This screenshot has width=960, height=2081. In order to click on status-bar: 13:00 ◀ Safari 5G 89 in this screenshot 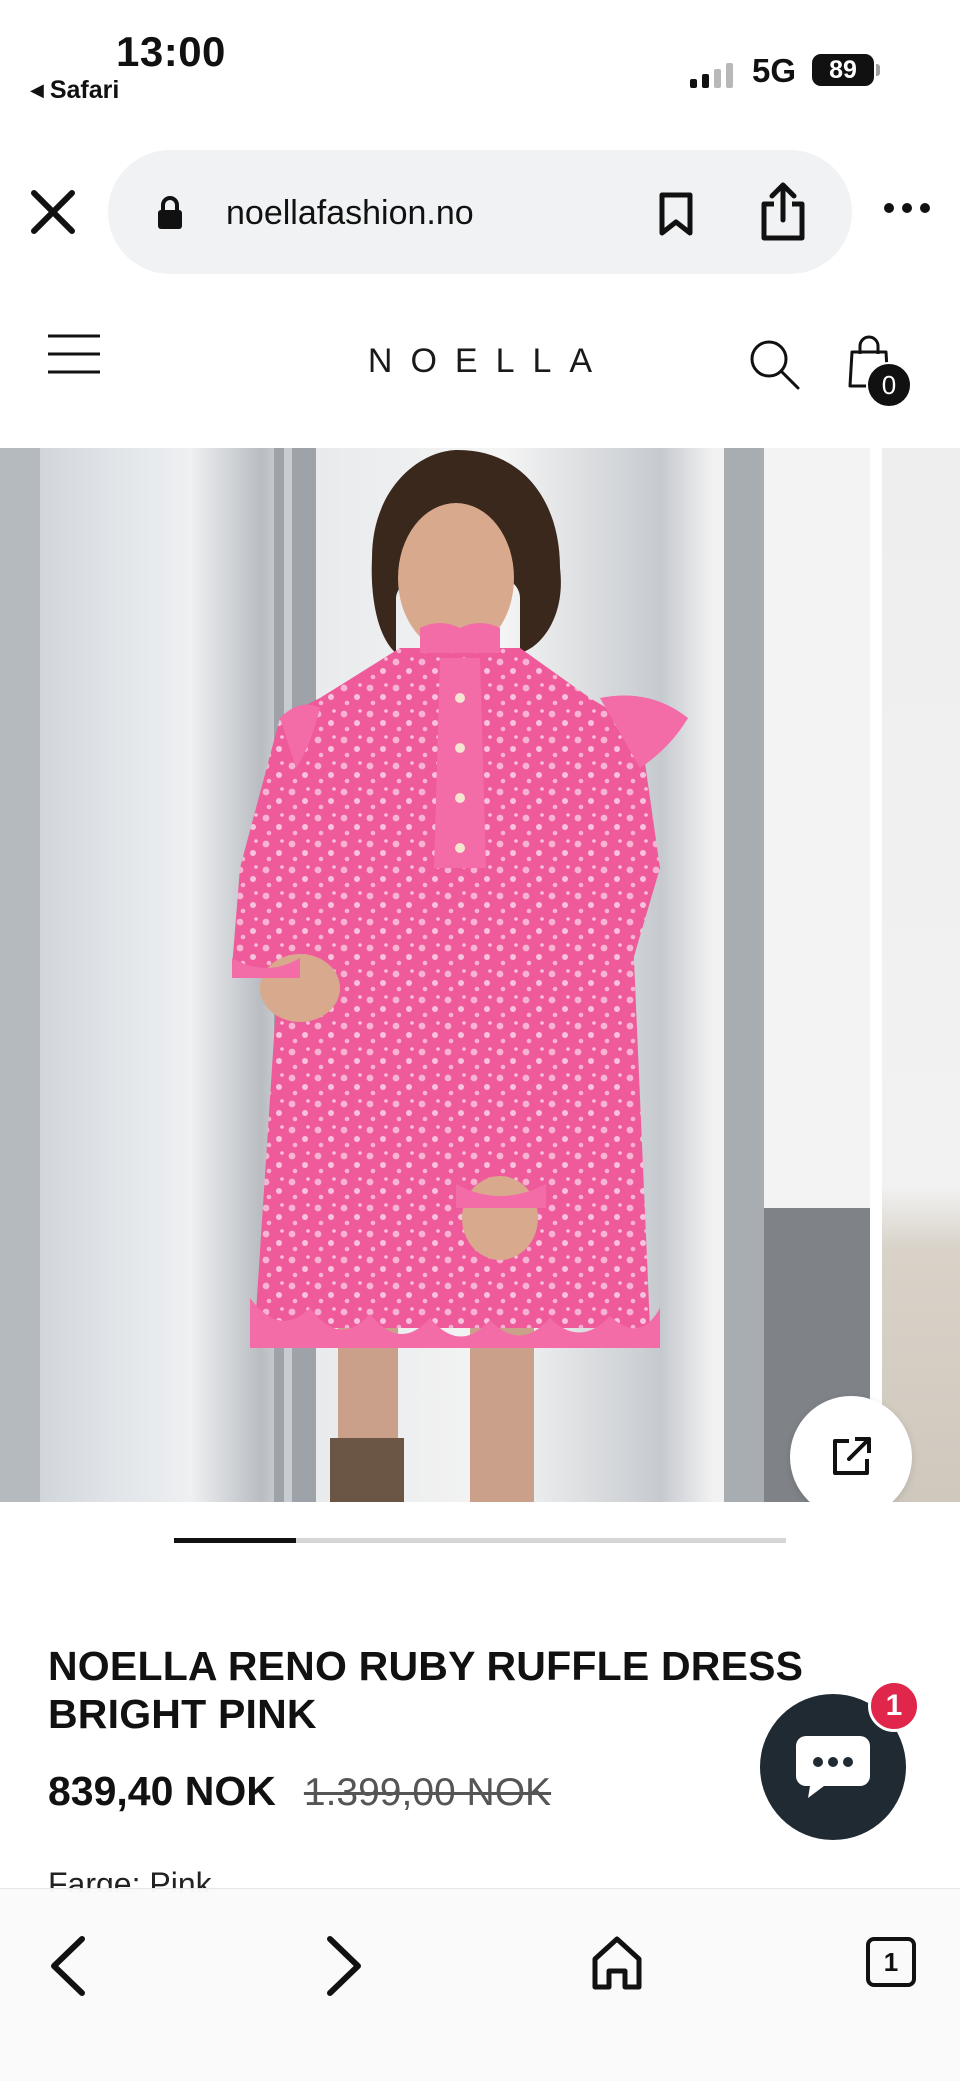, I will do `click(480, 60)`.